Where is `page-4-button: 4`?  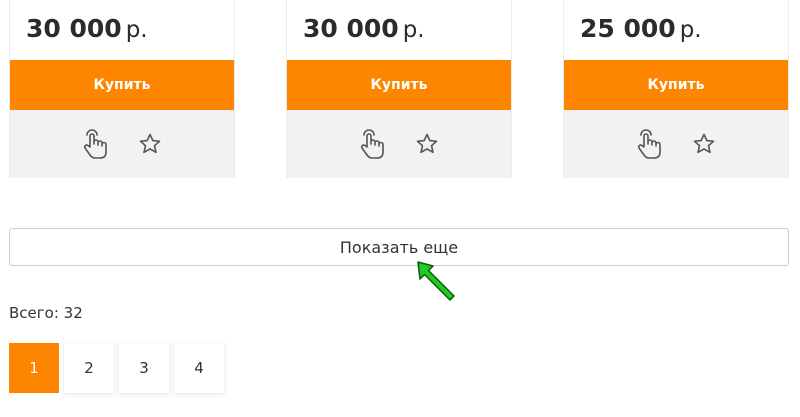 page-4-button: 4 is located at coordinates (199, 368).